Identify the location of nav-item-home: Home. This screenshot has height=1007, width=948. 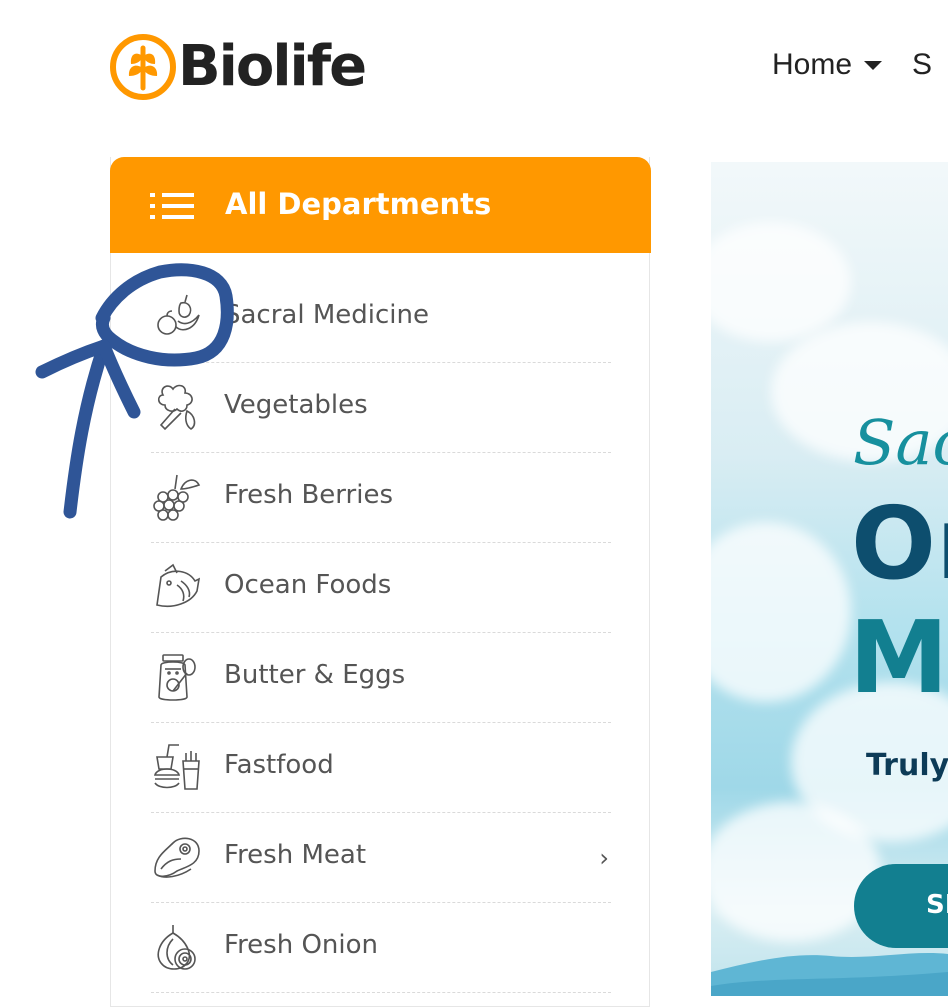
(827, 65).